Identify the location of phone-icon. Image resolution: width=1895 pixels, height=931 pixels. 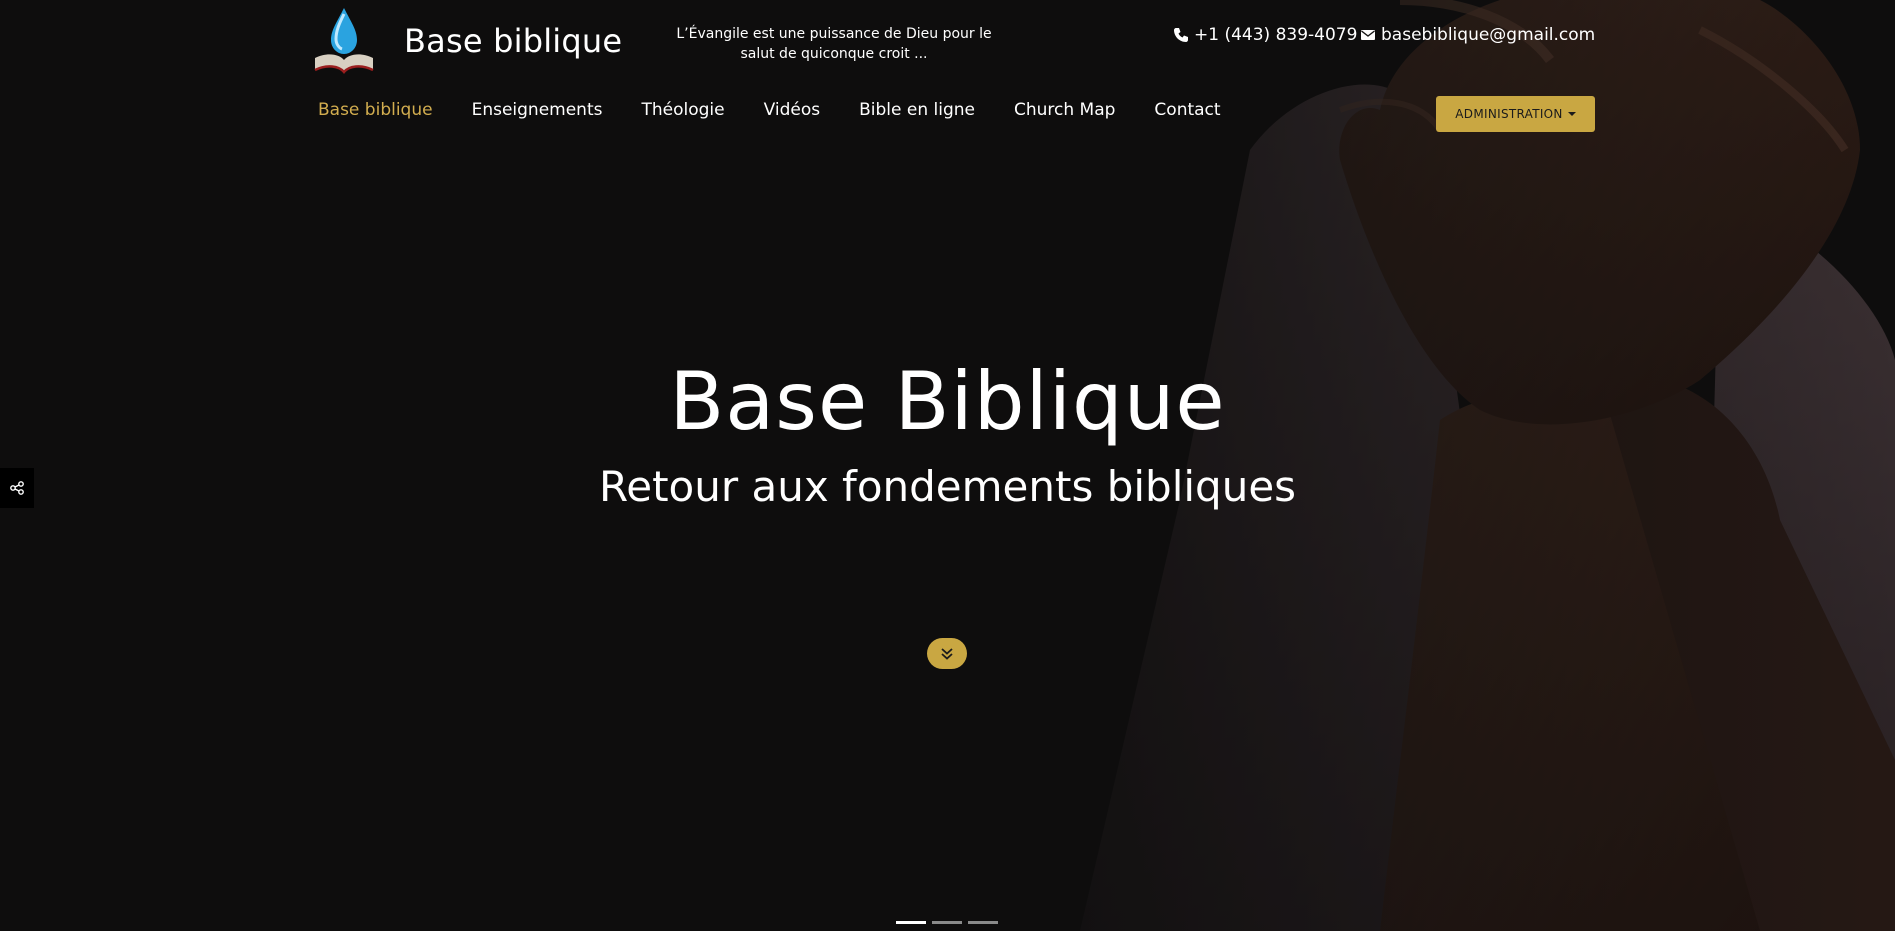
(1181, 35).